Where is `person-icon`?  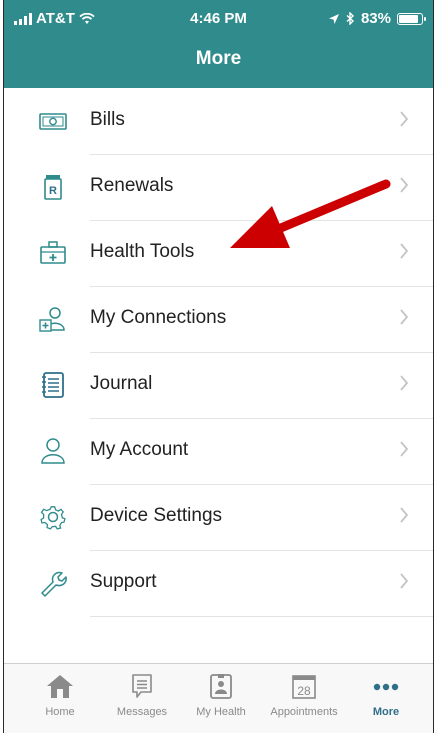
person-icon is located at coordinates (53, 451).